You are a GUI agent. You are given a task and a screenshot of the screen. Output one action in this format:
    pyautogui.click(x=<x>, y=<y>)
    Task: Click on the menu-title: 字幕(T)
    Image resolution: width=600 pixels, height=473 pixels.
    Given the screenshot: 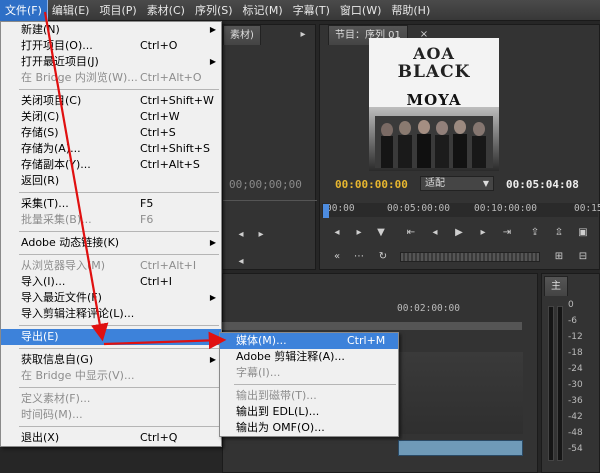 What is the action you would take?
    pyautogui.click(x=311, y=10)
    